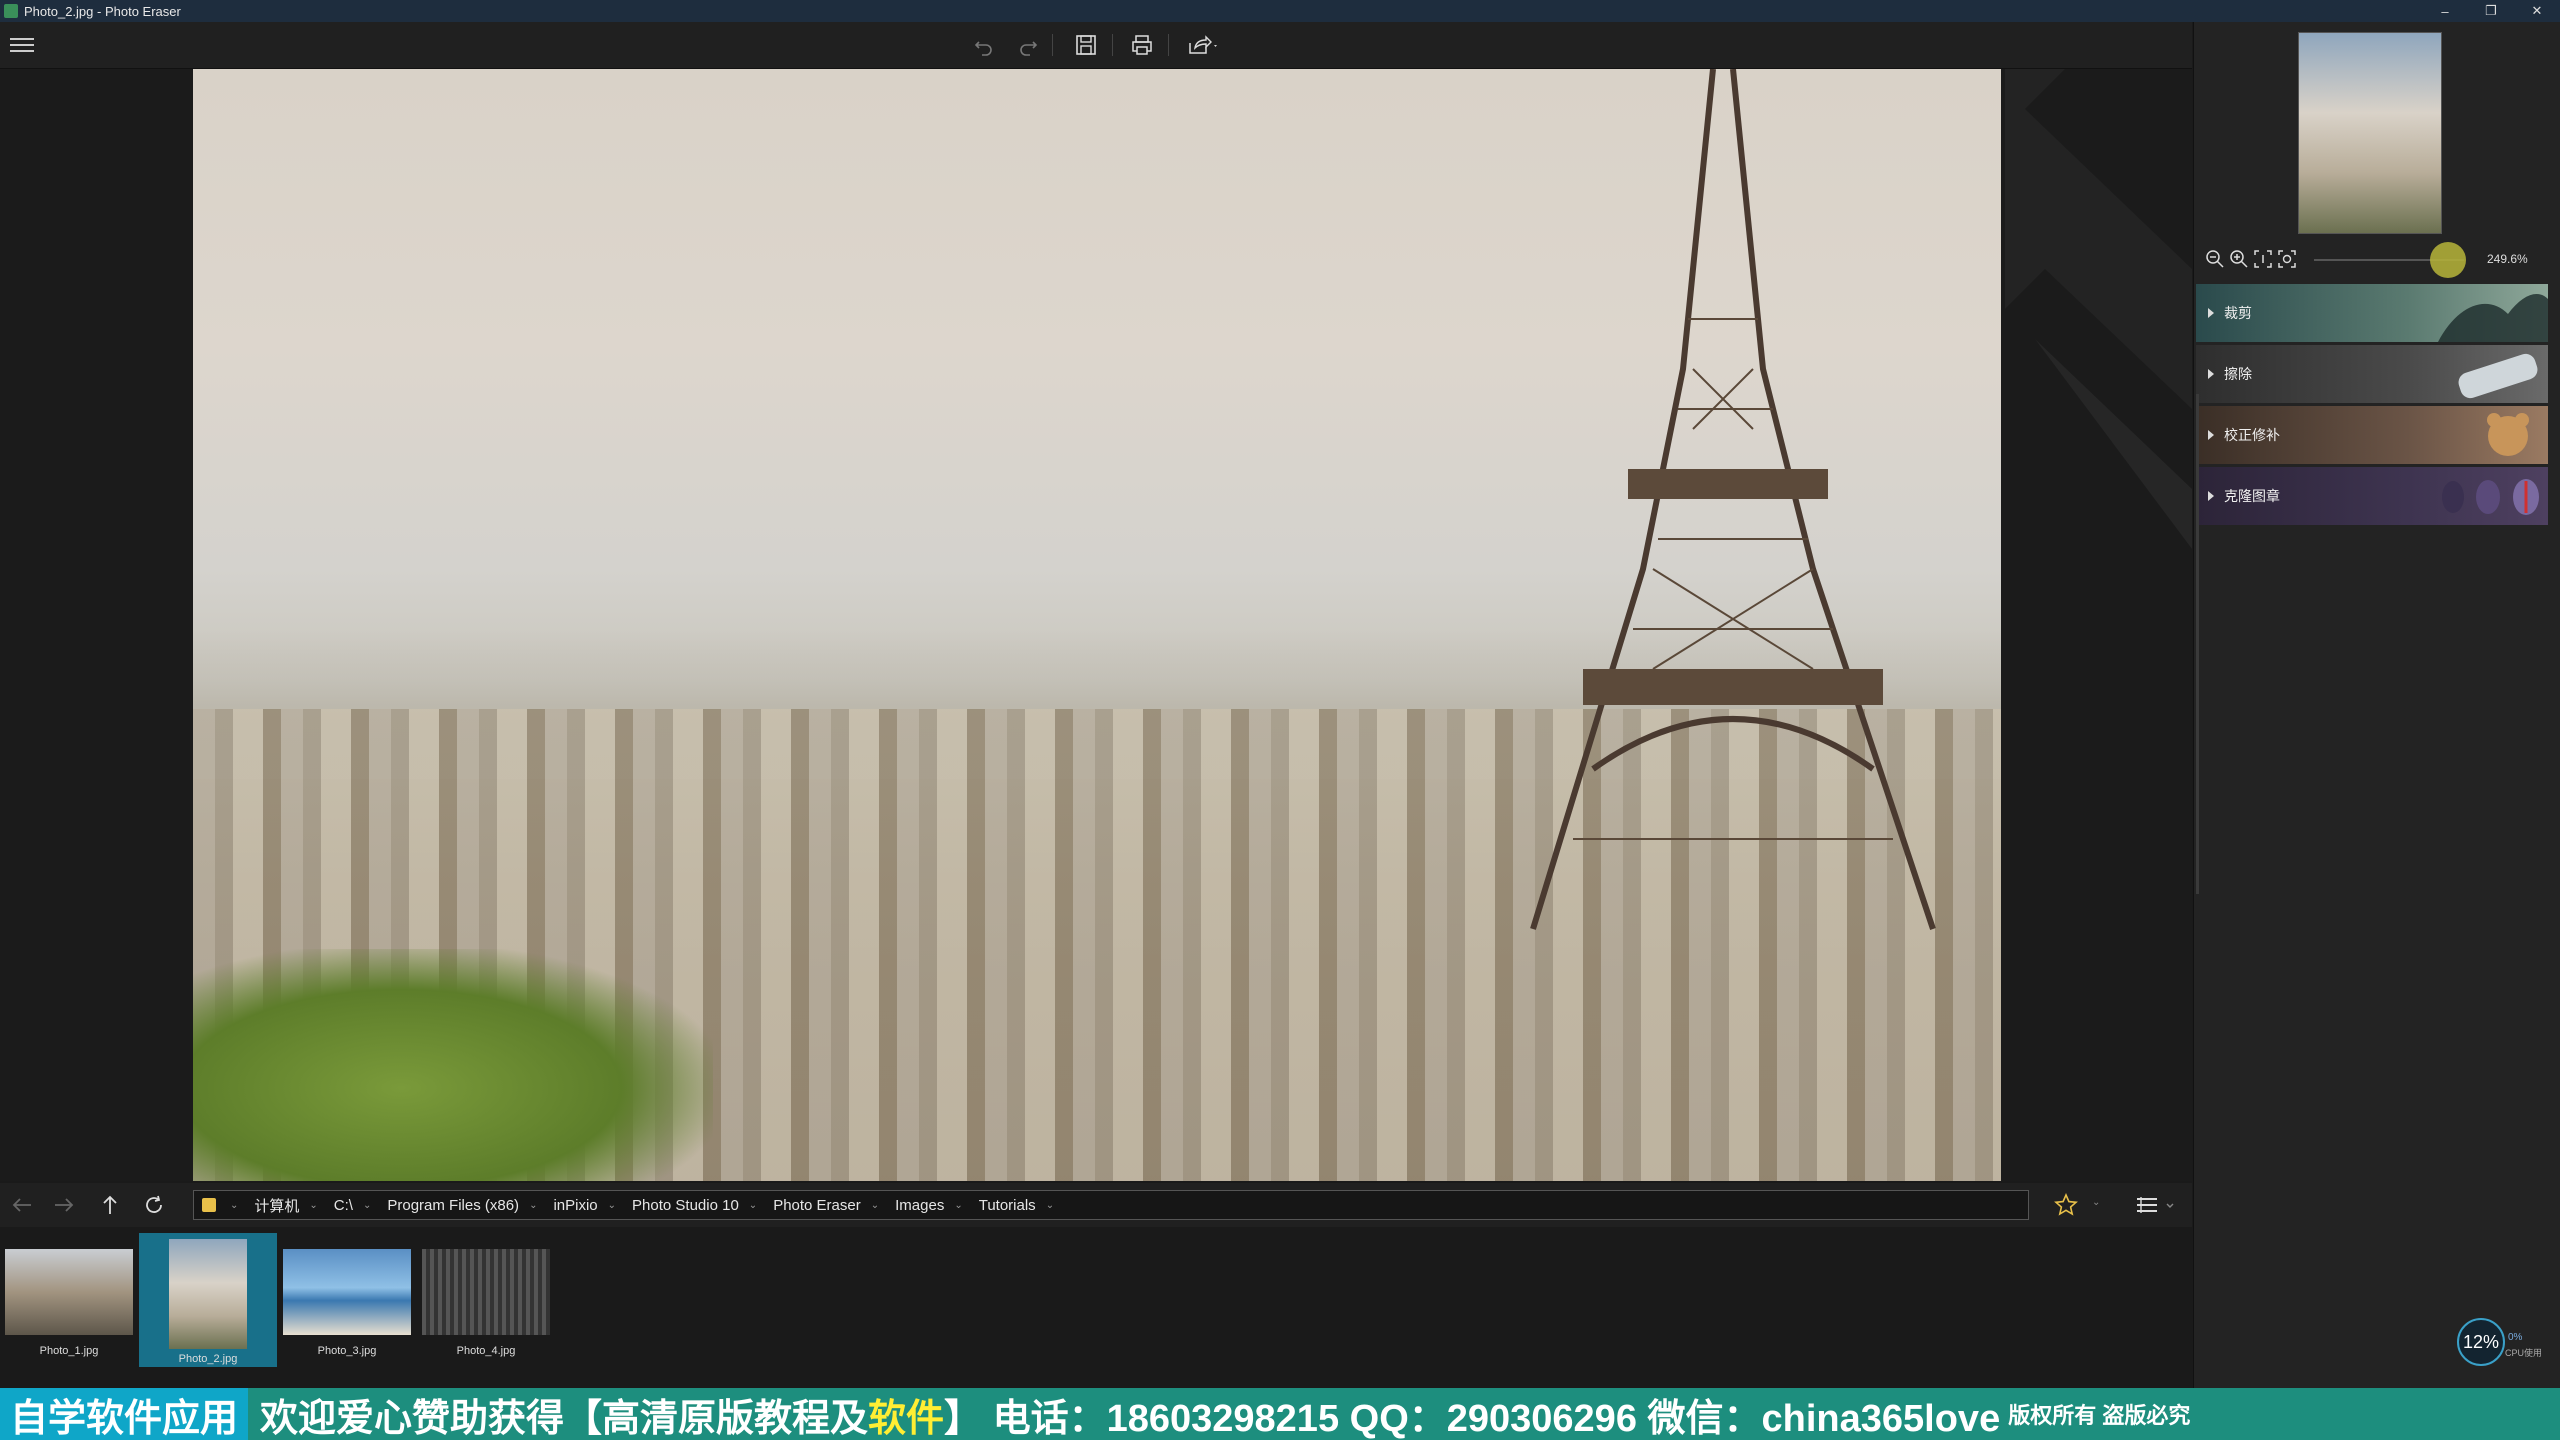  What do you see at coordinates (1086, 45) in the screenshot?
I see `save-icon` at bounding box center [1086, 45].